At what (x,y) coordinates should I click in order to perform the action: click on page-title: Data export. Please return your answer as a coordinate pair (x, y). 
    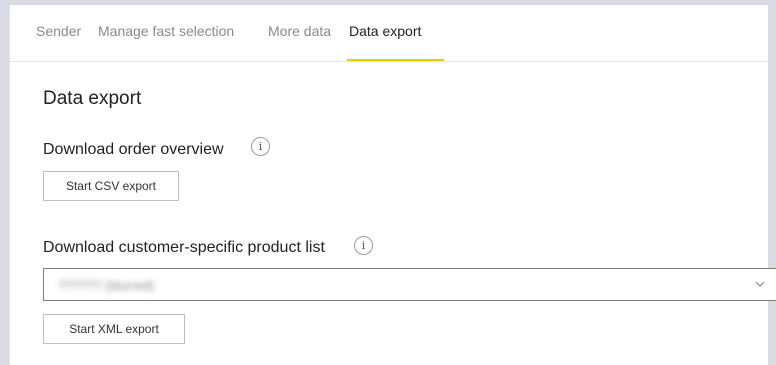
    Looking at the image, I should click on (92, 98).